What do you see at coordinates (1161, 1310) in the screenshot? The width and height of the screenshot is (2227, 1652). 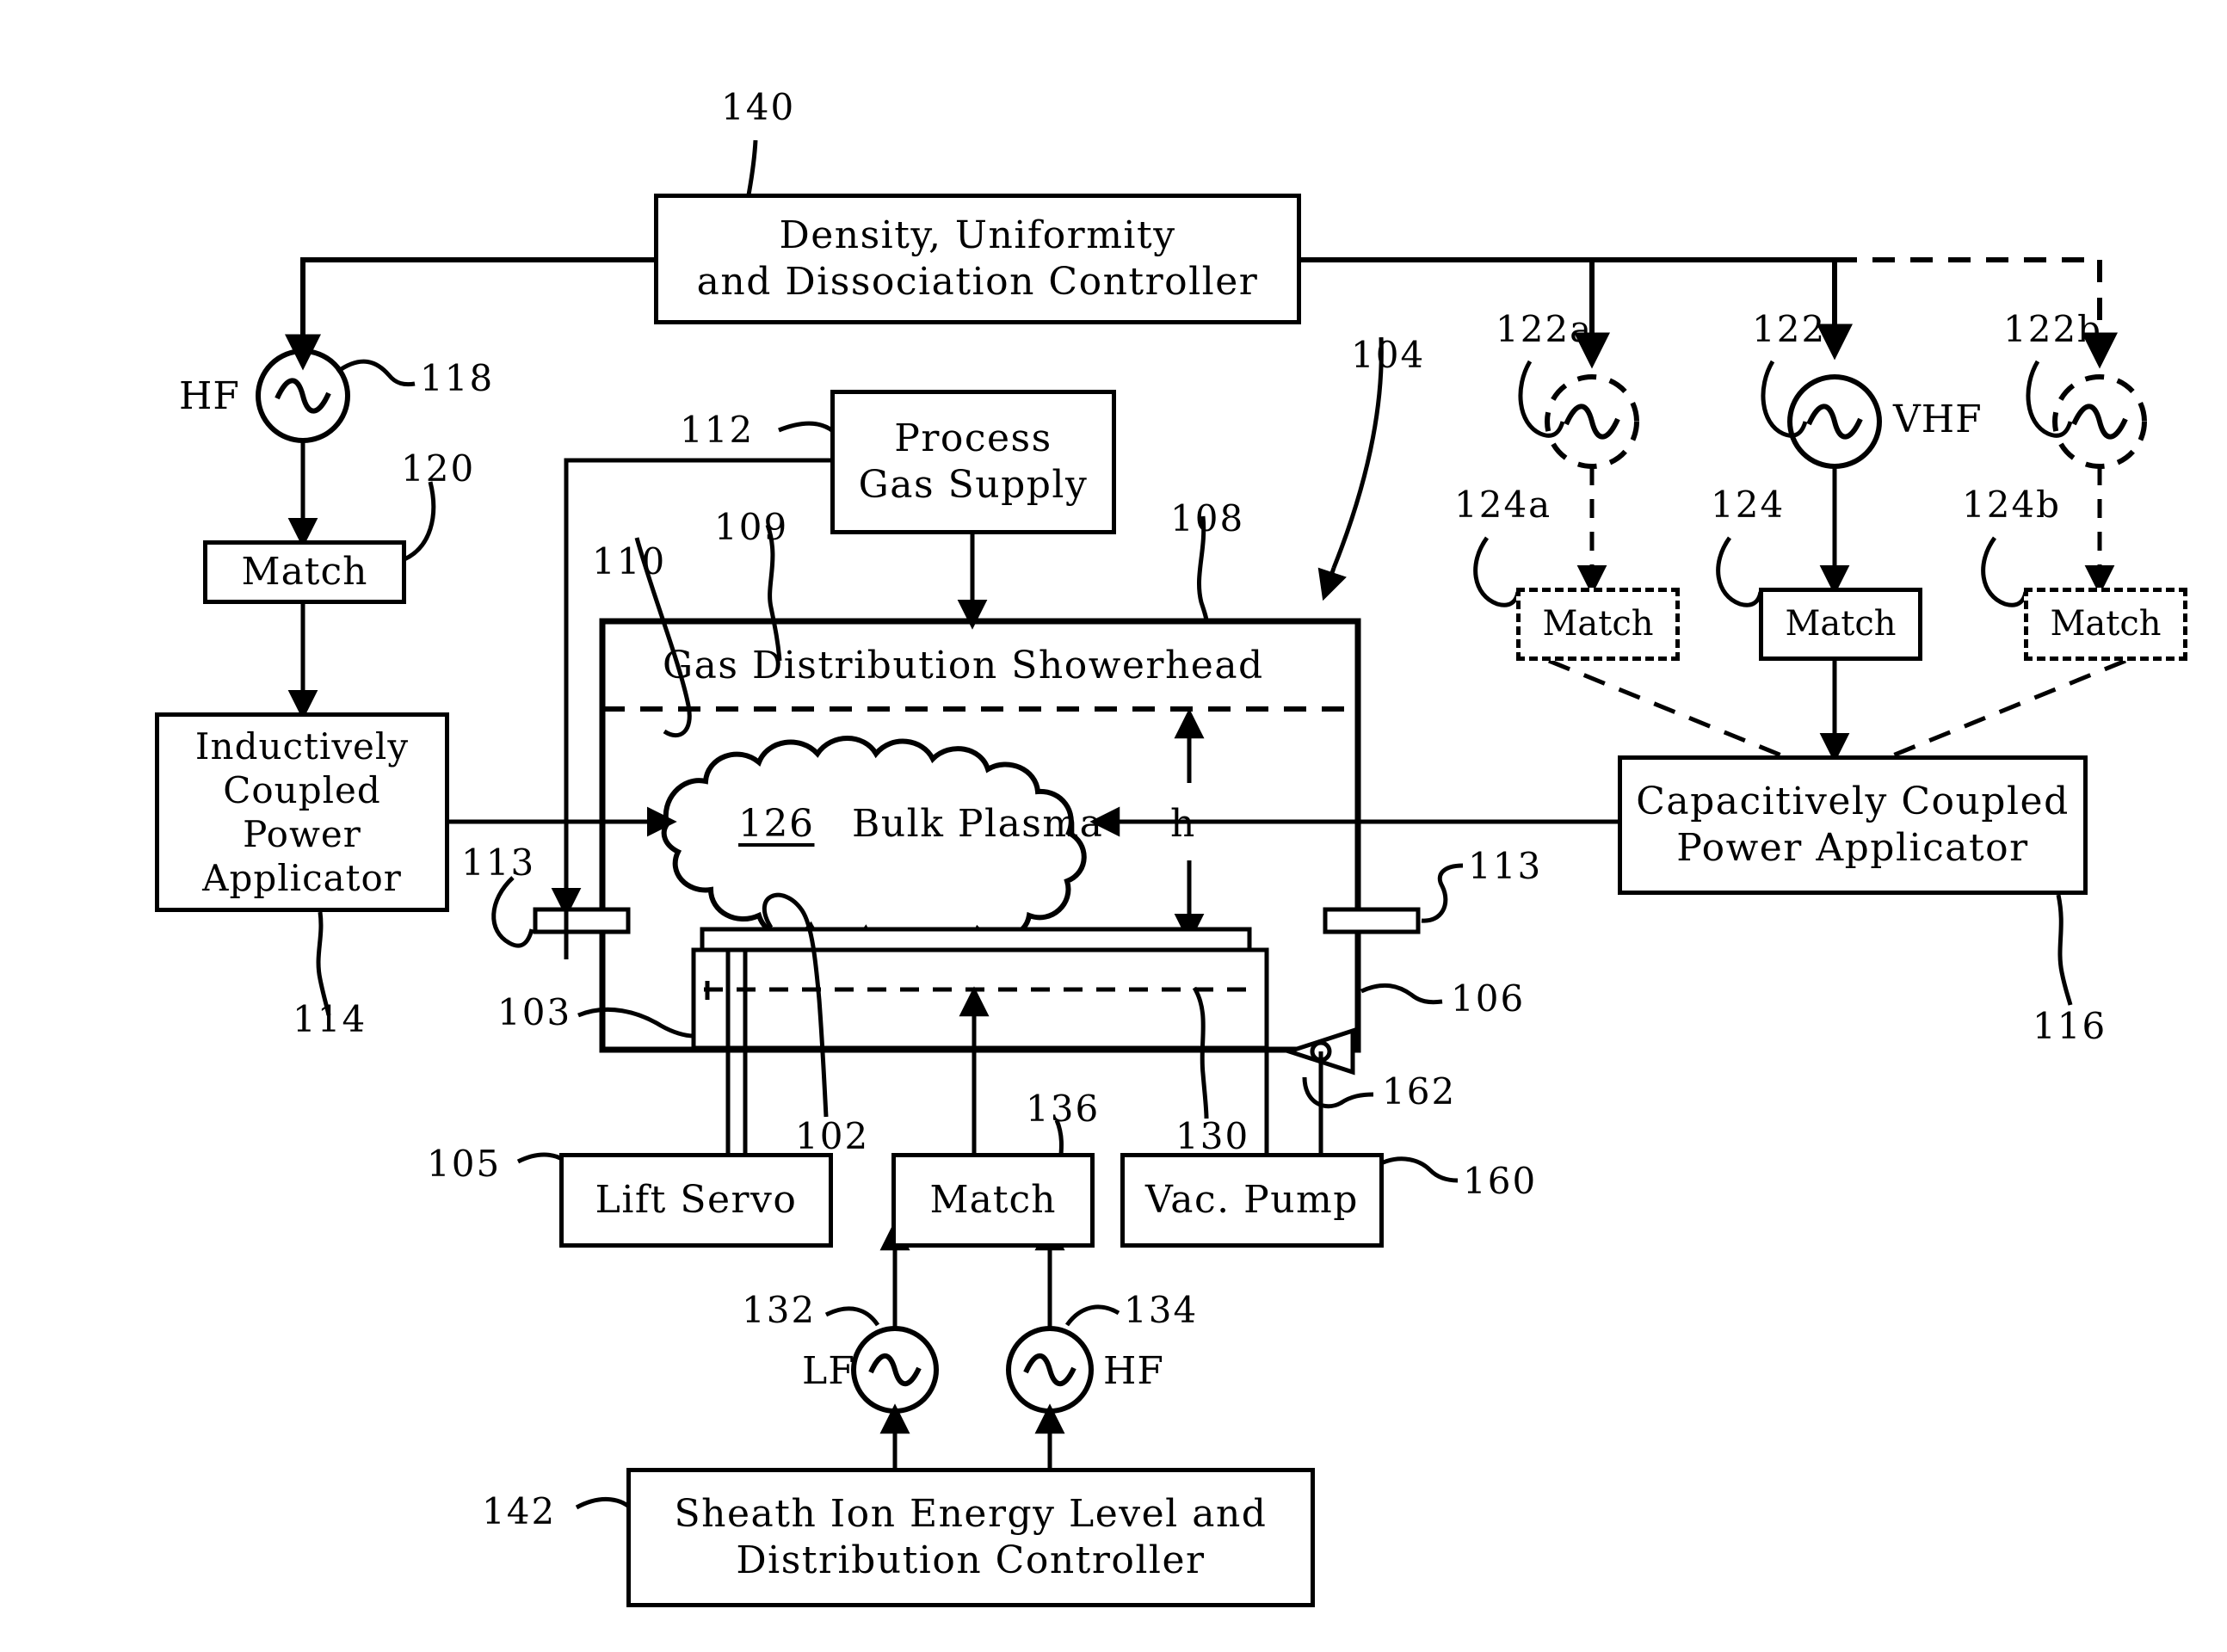 I see `ref-134: 134` at bounding box center [1161, 1310].